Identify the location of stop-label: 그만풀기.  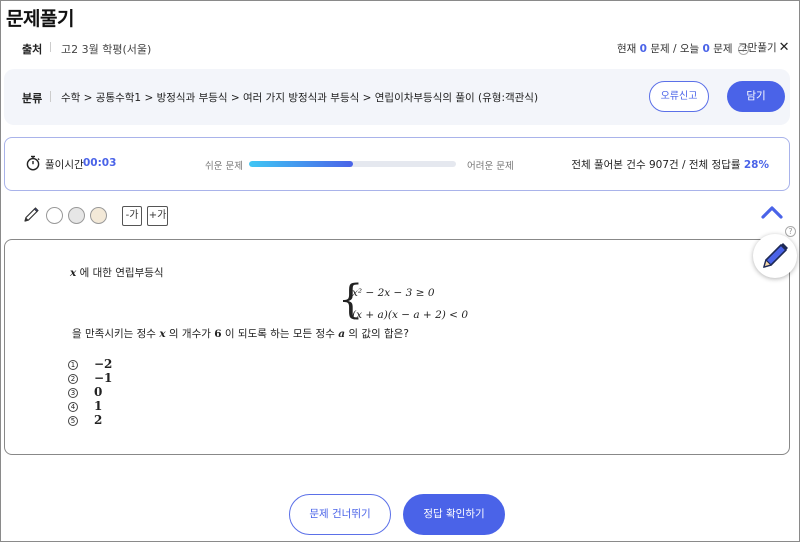
(757, 48).